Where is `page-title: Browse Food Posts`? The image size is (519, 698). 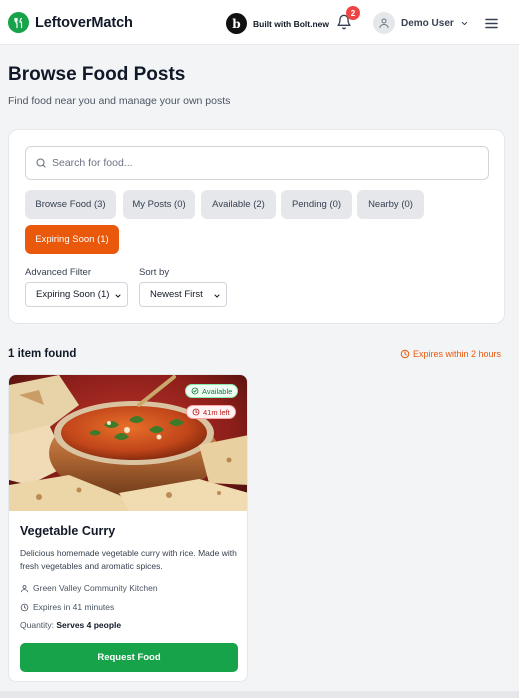 page-title: Browse Food Posts is located at coordinates (97, 74).